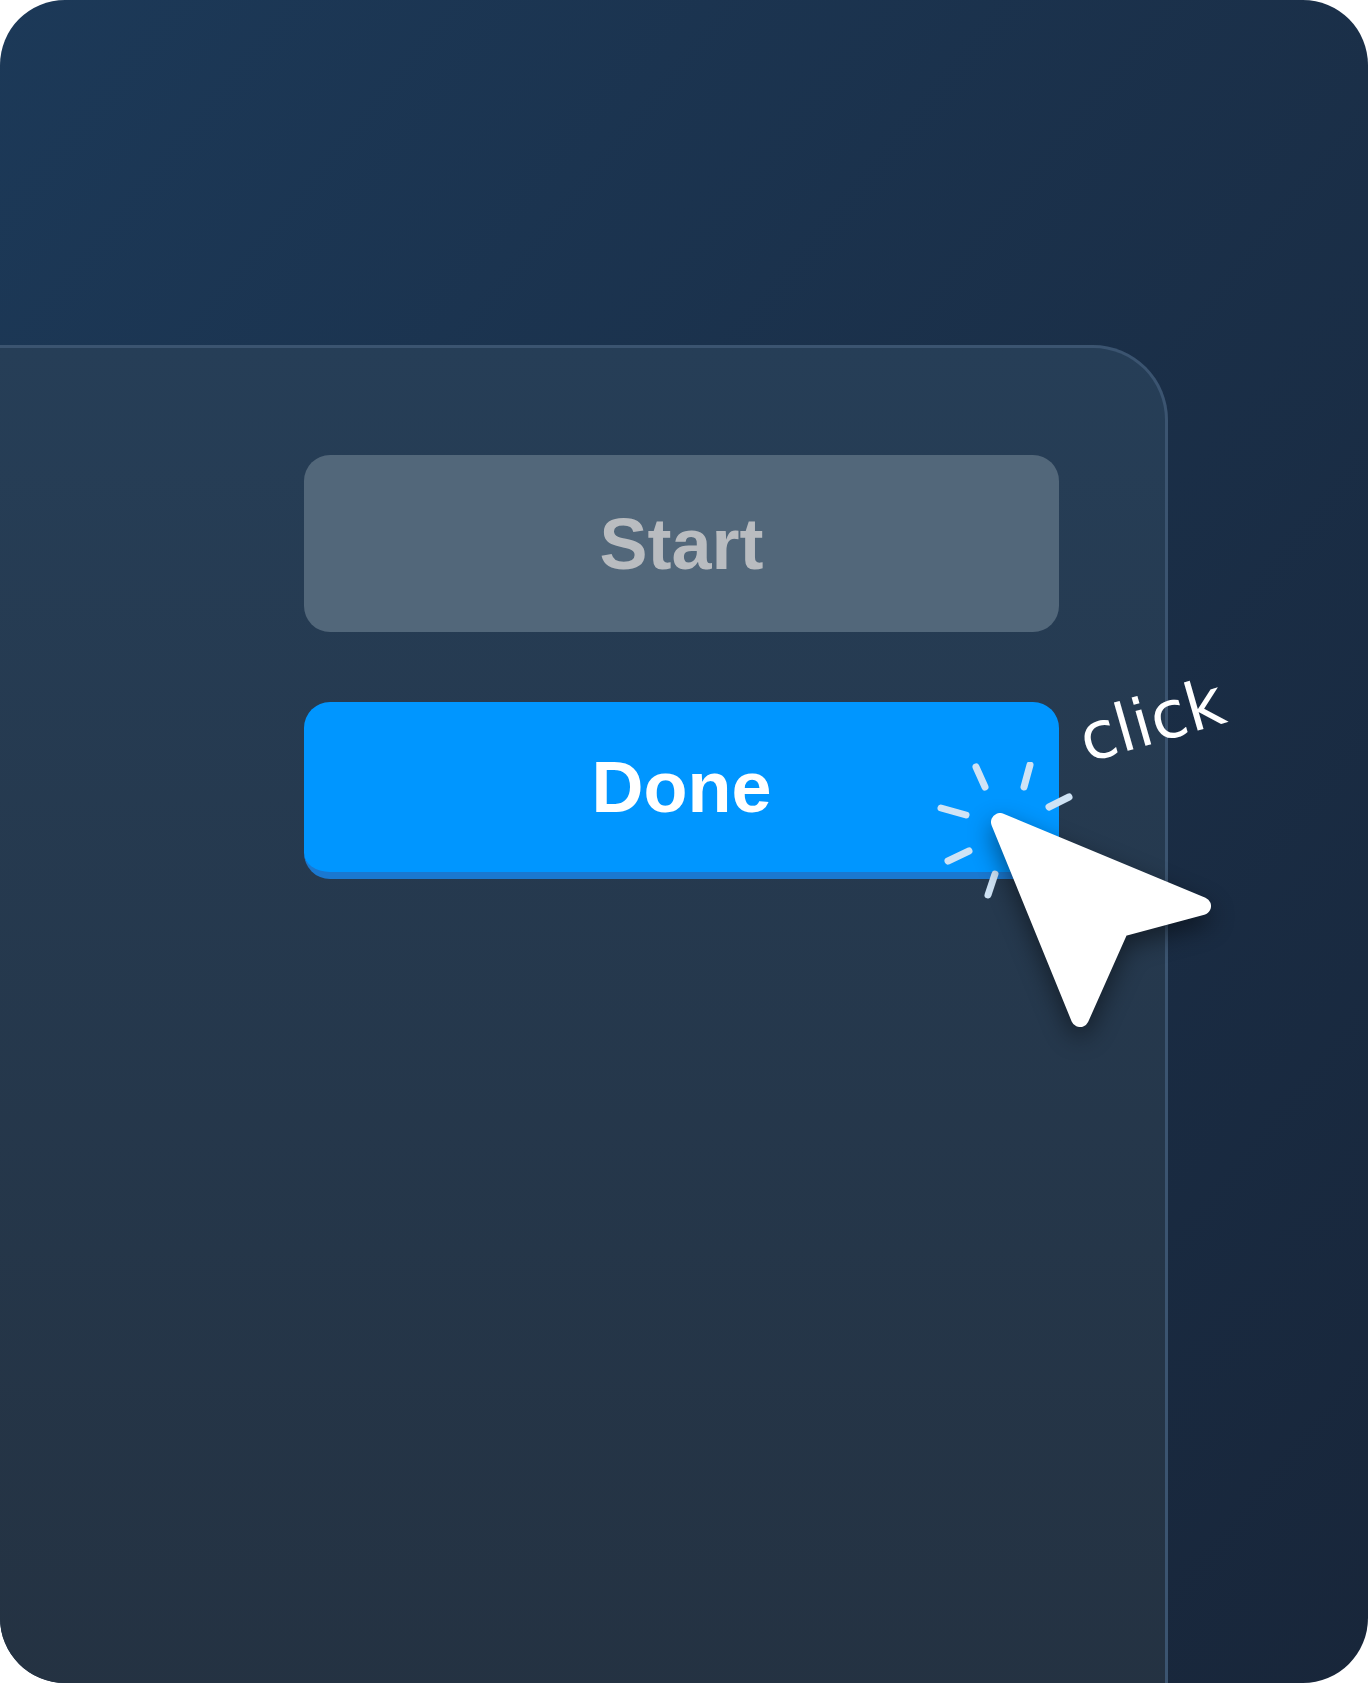 Image resolution: width=1368 pixels, height=1683 pixels. I want to click on cursor-icon, so click(1101, 919).